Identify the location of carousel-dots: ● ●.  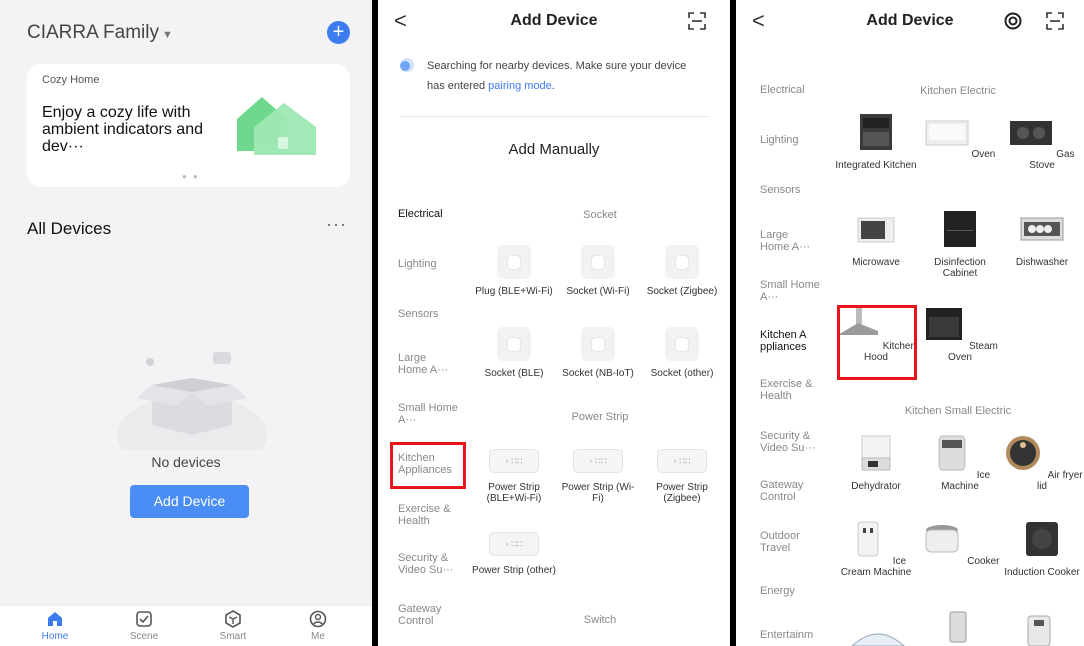
(191, 176).